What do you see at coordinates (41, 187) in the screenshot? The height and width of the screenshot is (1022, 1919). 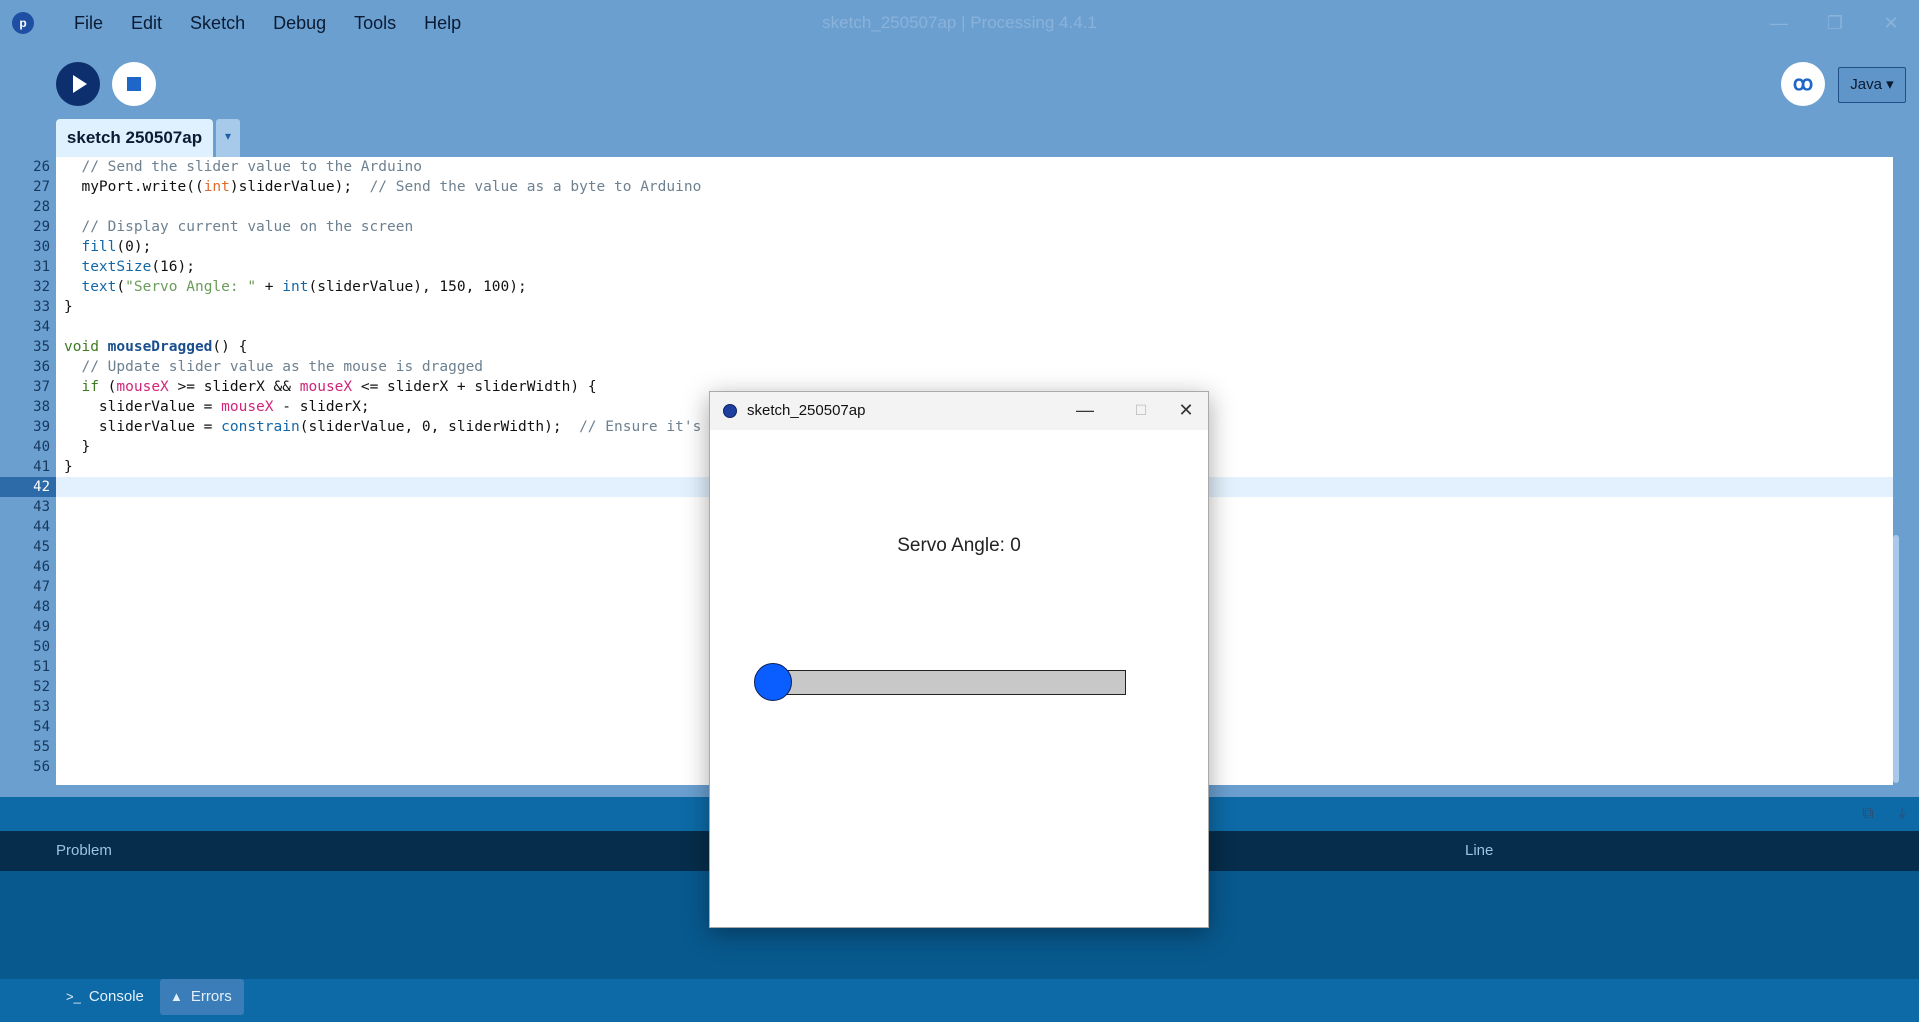 I see `line-number: 27` at bounding box center [41, 187].